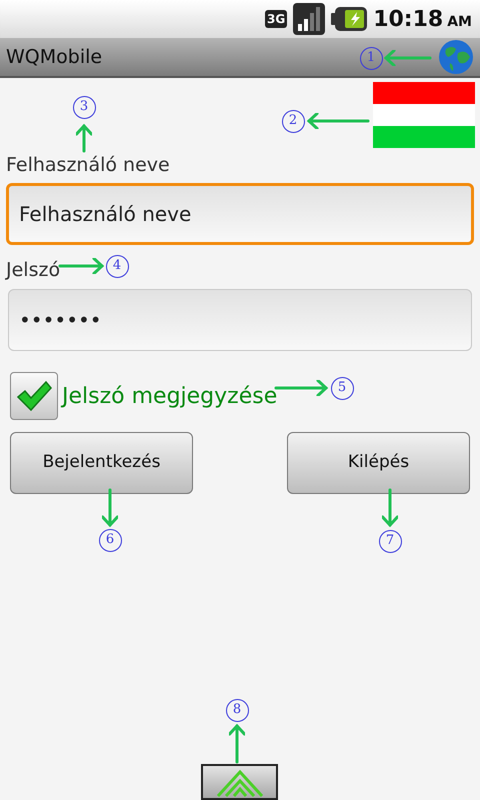 Image resolution: width=480 pixels, height=800 pixels. What do you see at coordinates (240, 214) in the screenshot?
I see `username-field: Felhasználó neve` at bounding box center [240, 214].